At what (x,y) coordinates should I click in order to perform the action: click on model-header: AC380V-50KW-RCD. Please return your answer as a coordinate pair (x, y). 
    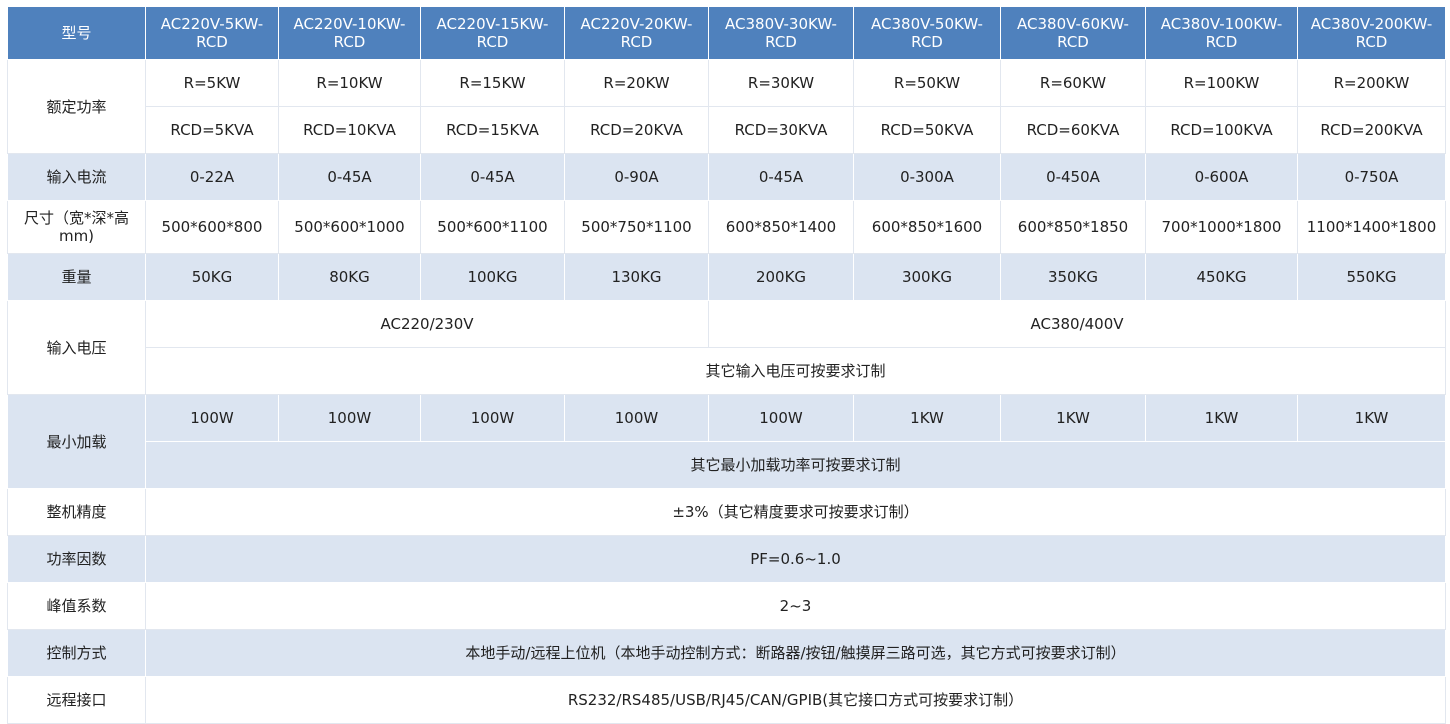
    Looking at the image, I should click on (927, 33).